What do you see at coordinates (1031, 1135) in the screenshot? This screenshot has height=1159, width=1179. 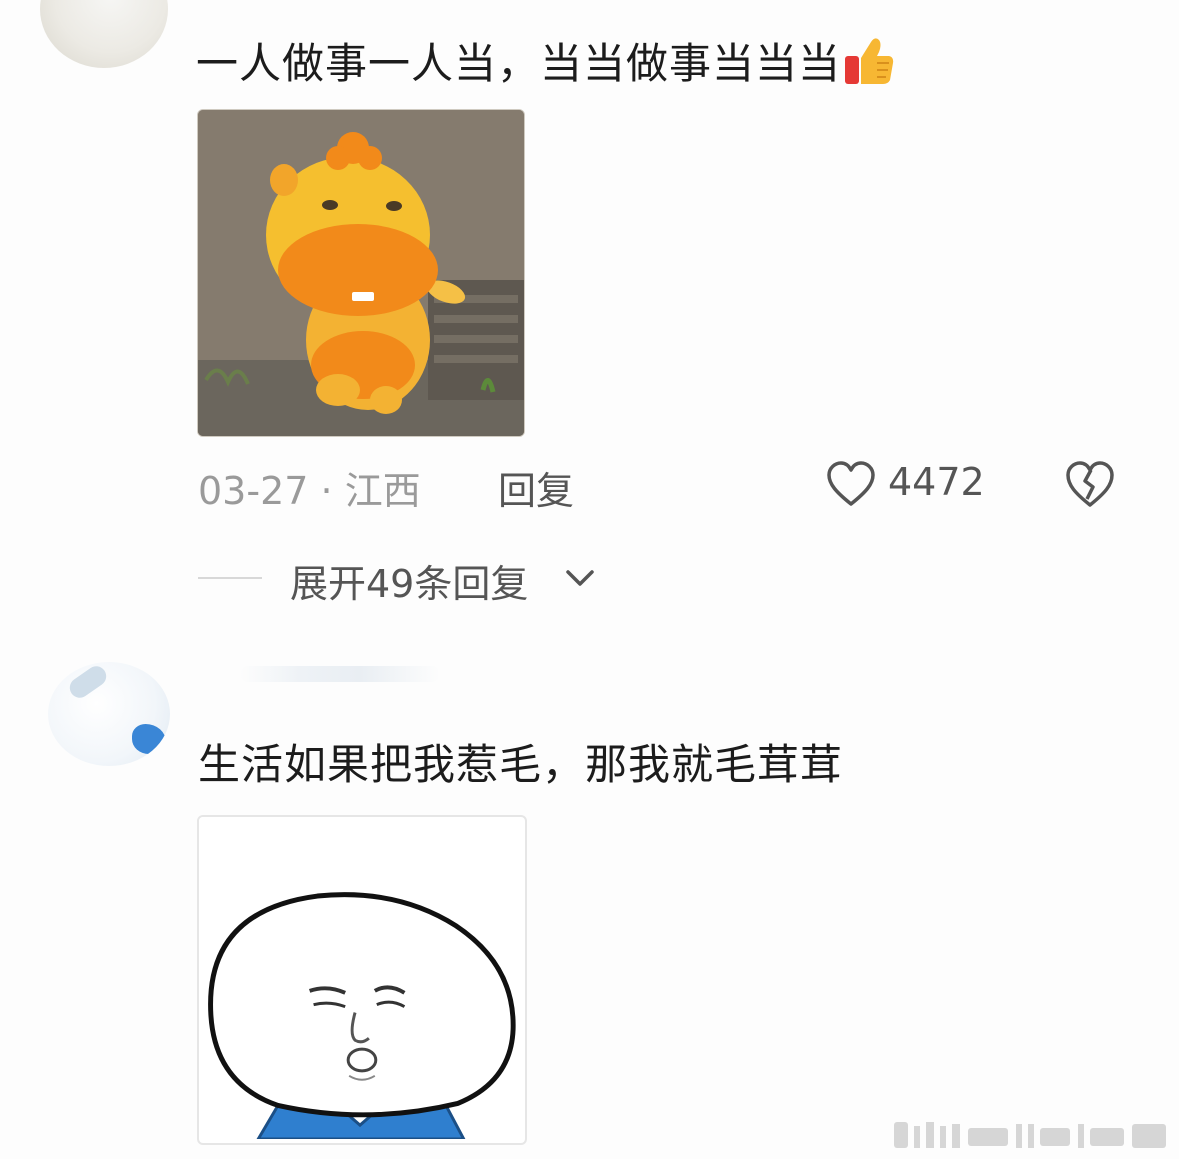 I see `watermark-logo` at bounding box center [1031, 1135].